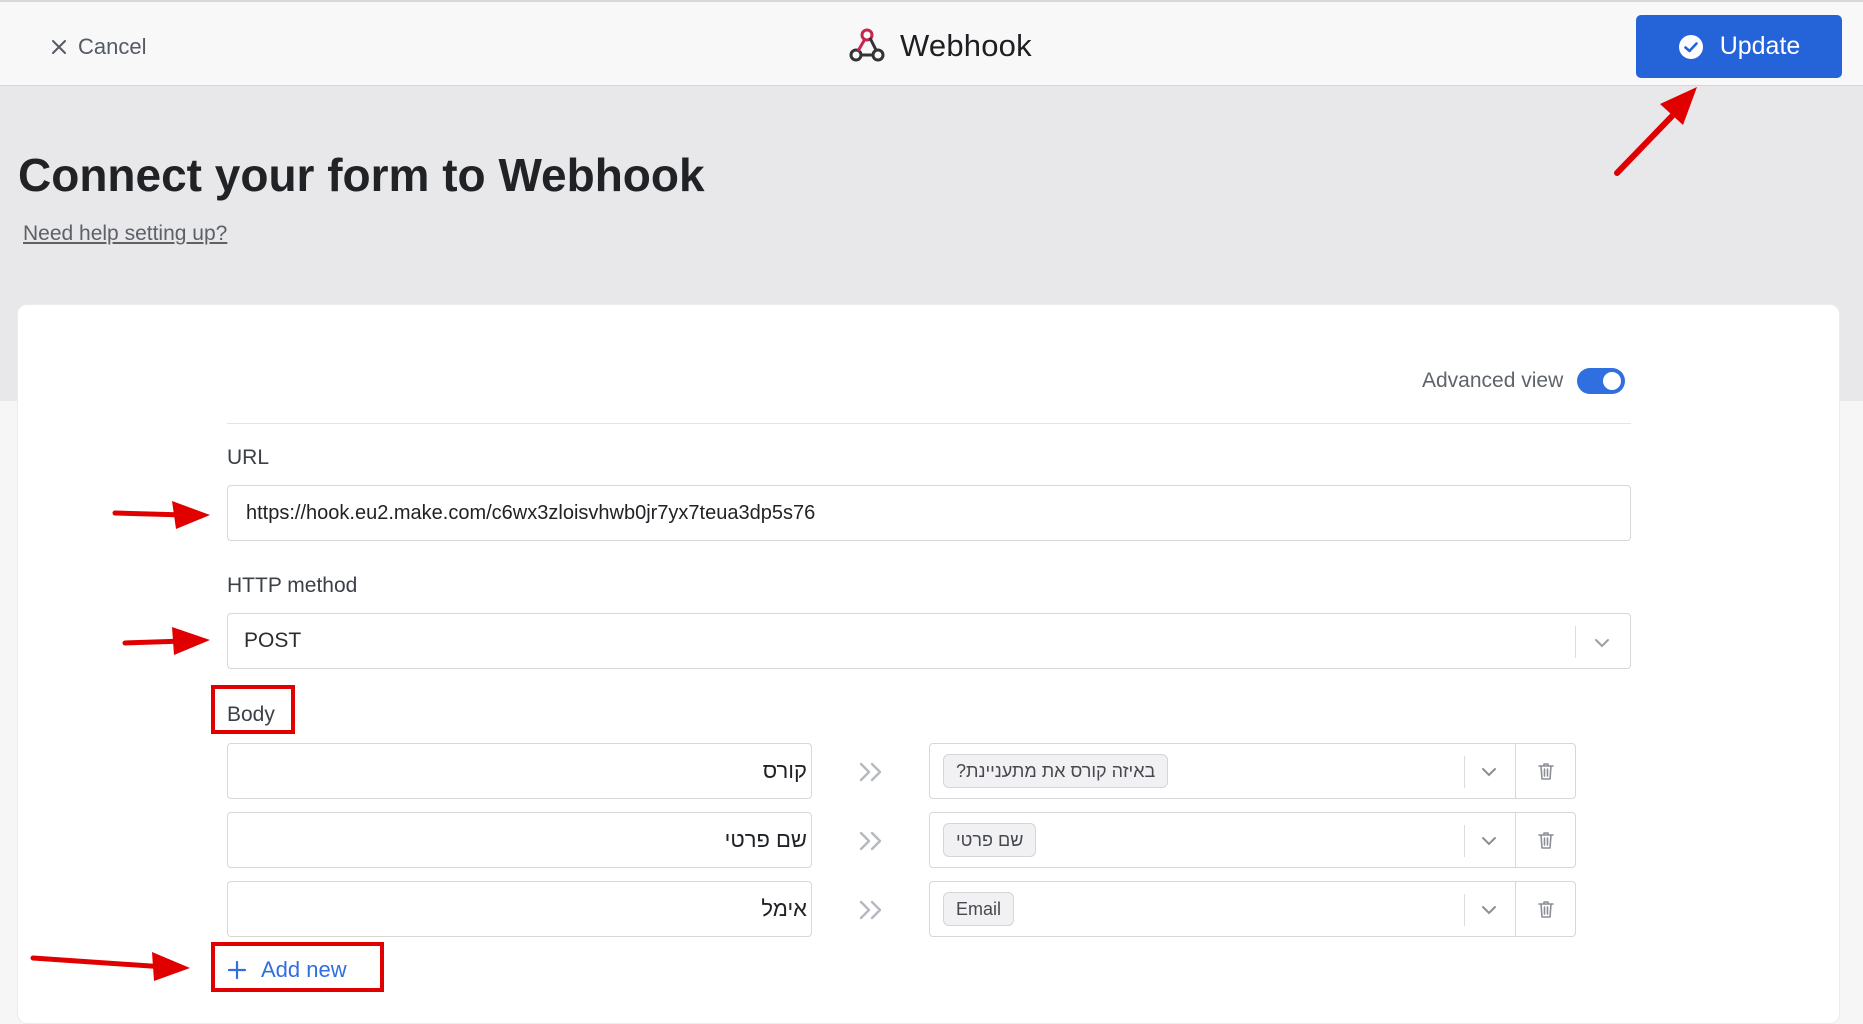 Image resolution: width=1863 pixels, height=1024 pixels. I want to click on arrow-to-add-new, so click(110, 966).